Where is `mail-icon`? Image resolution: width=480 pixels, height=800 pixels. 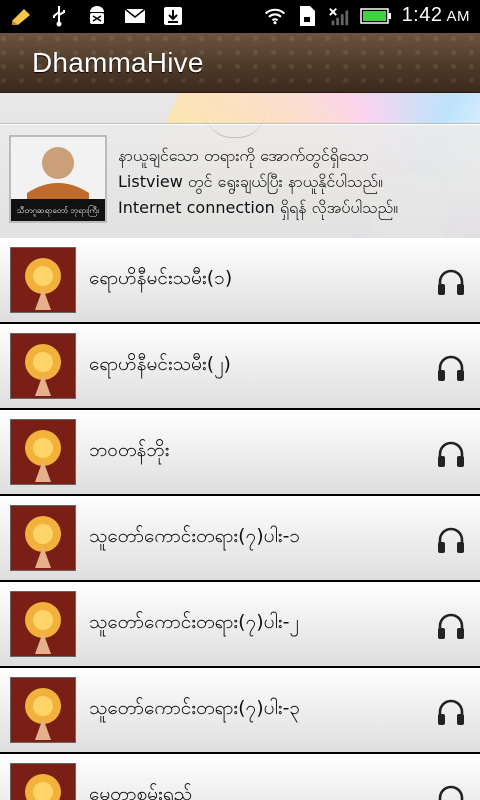 mail-icon is located at coordinates (135, 16).